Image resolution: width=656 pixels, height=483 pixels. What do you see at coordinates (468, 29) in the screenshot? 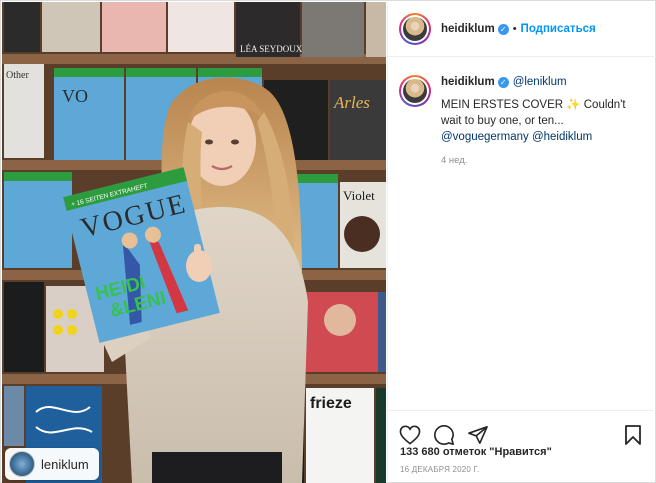
I see `author-username: heidiklum` at bounding box center [468, 29].